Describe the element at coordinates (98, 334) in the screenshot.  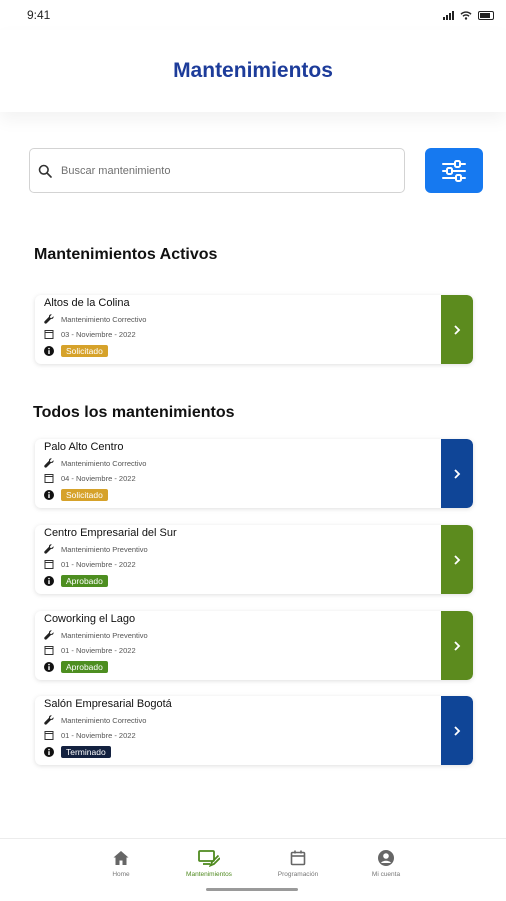
I see `card-date: 03 - Noviembre - 2022` at that location.